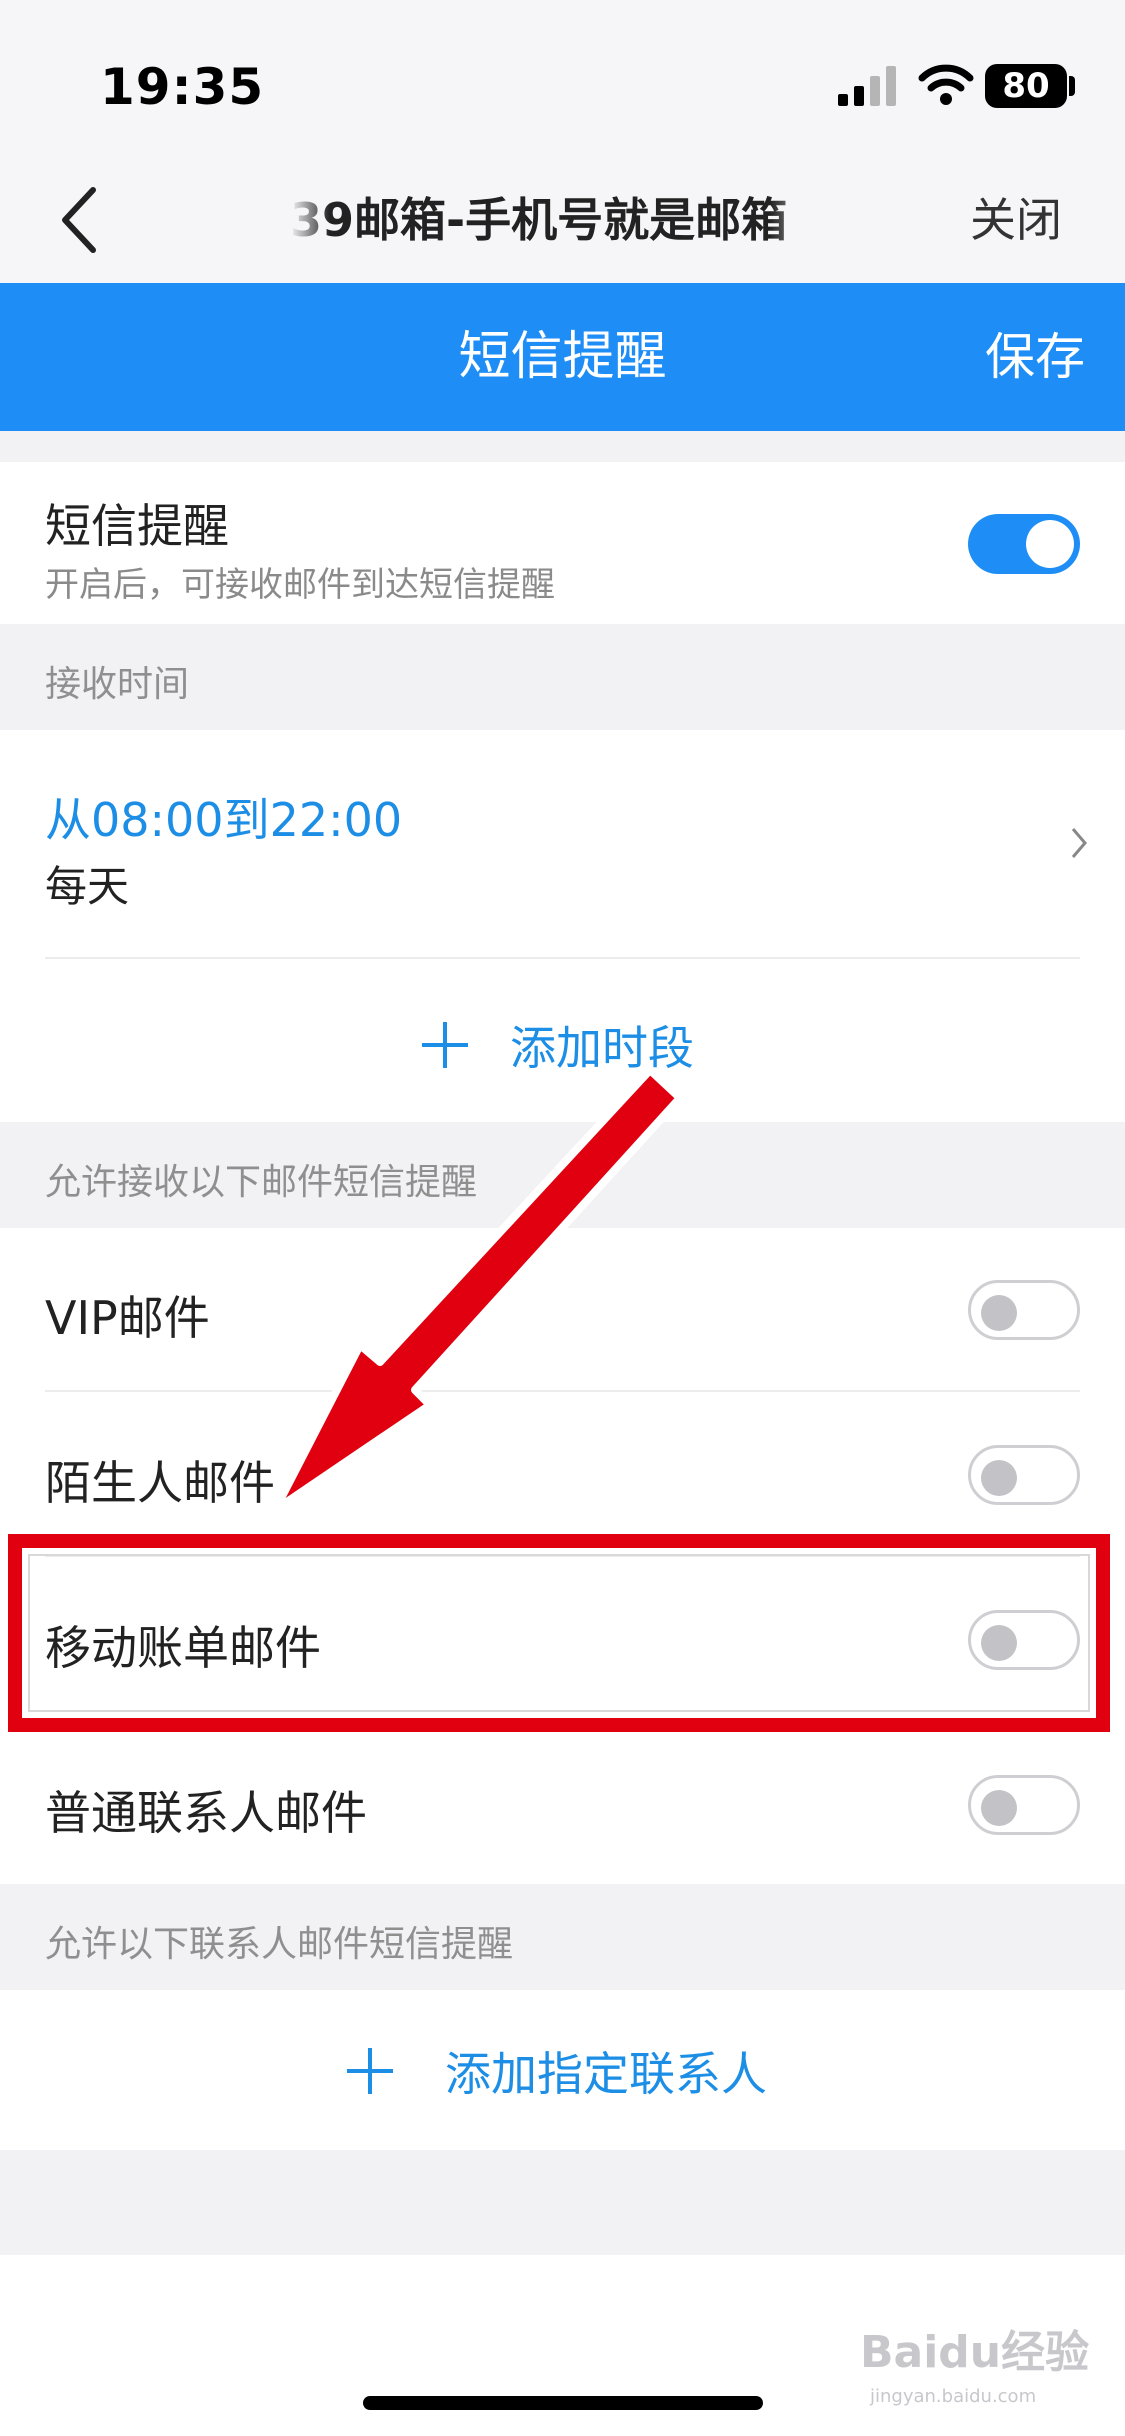 The width and height of the screenshot is (1125, 2436). I want to click on add-contact-label: 添加指定联系人, so click(606, 2074).